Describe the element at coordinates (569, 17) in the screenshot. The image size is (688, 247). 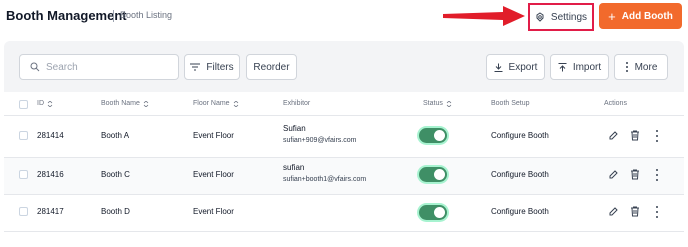
I see `settings-label: Settings` at that location.